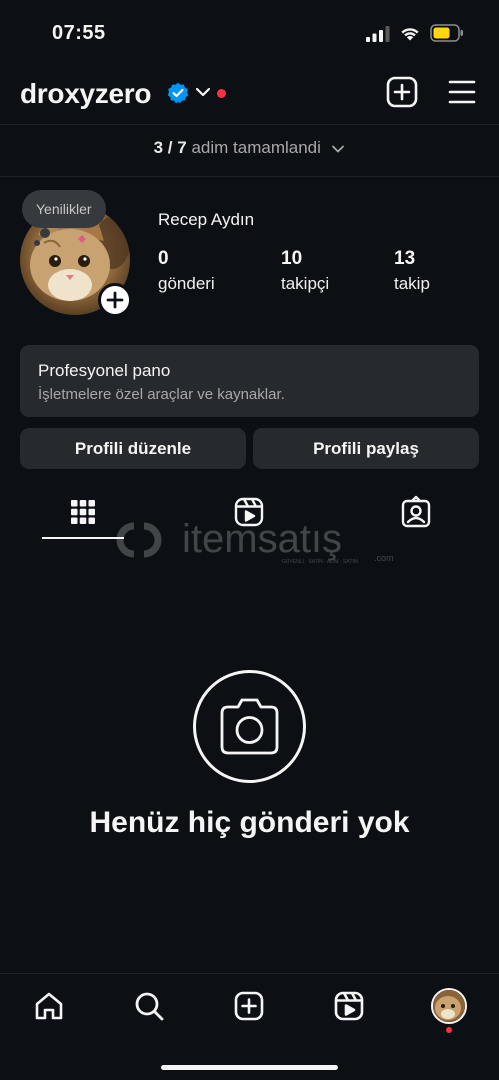  I want to click on battery-icon, so click(446, 33).